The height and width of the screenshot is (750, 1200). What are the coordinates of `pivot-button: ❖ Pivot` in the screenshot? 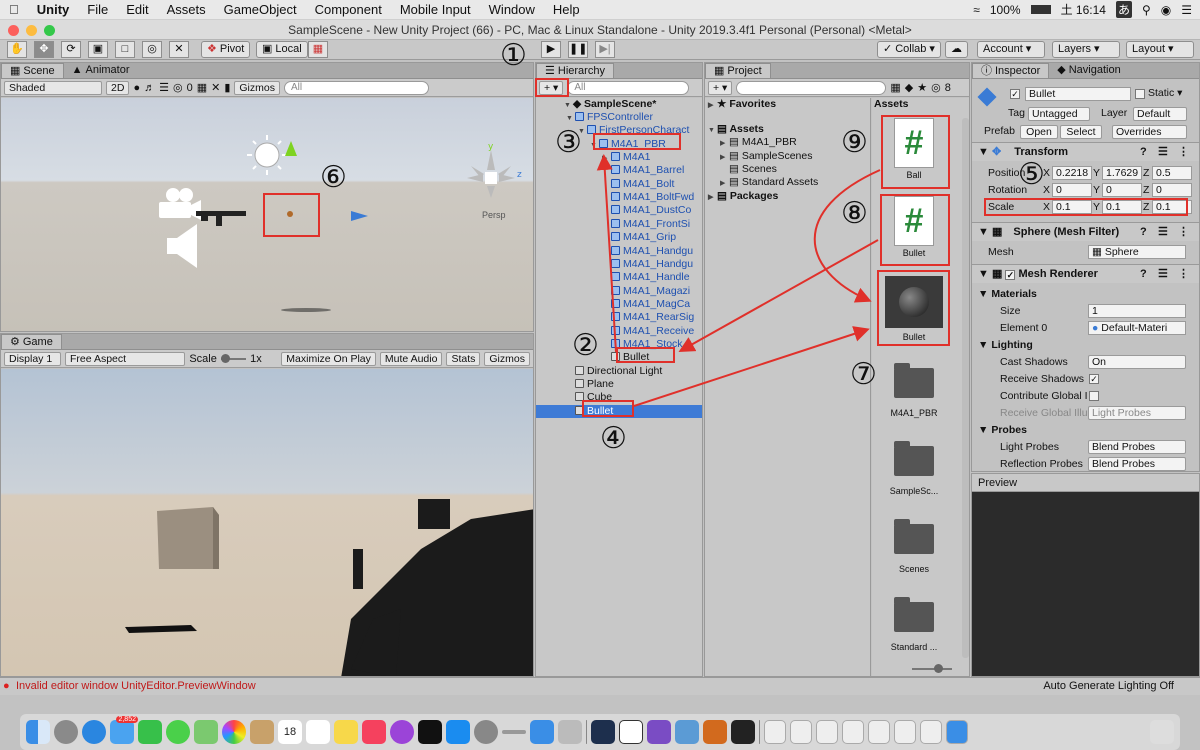 It's located at (226, 49).